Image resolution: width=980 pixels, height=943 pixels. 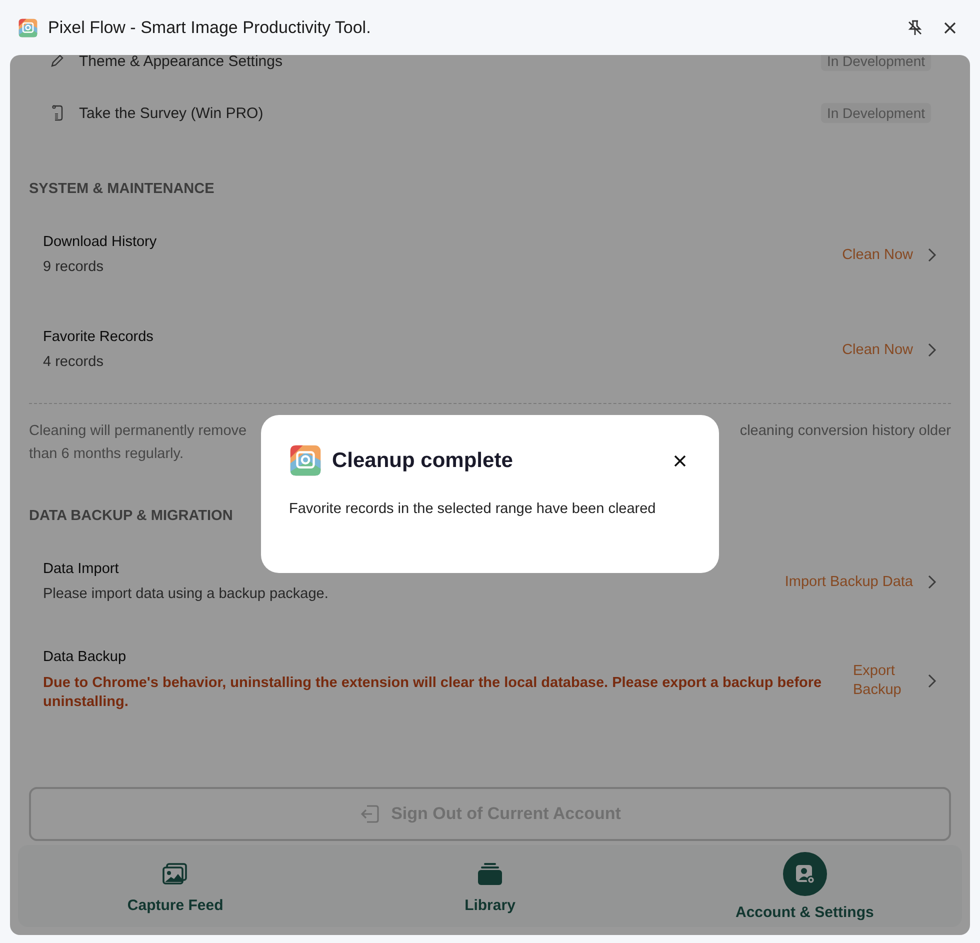 What do you see at coordinates (186, 594) in the screenshot?
I see `setting-subtitle: Please import data using a backup package.` at bounding box center [186, 594].